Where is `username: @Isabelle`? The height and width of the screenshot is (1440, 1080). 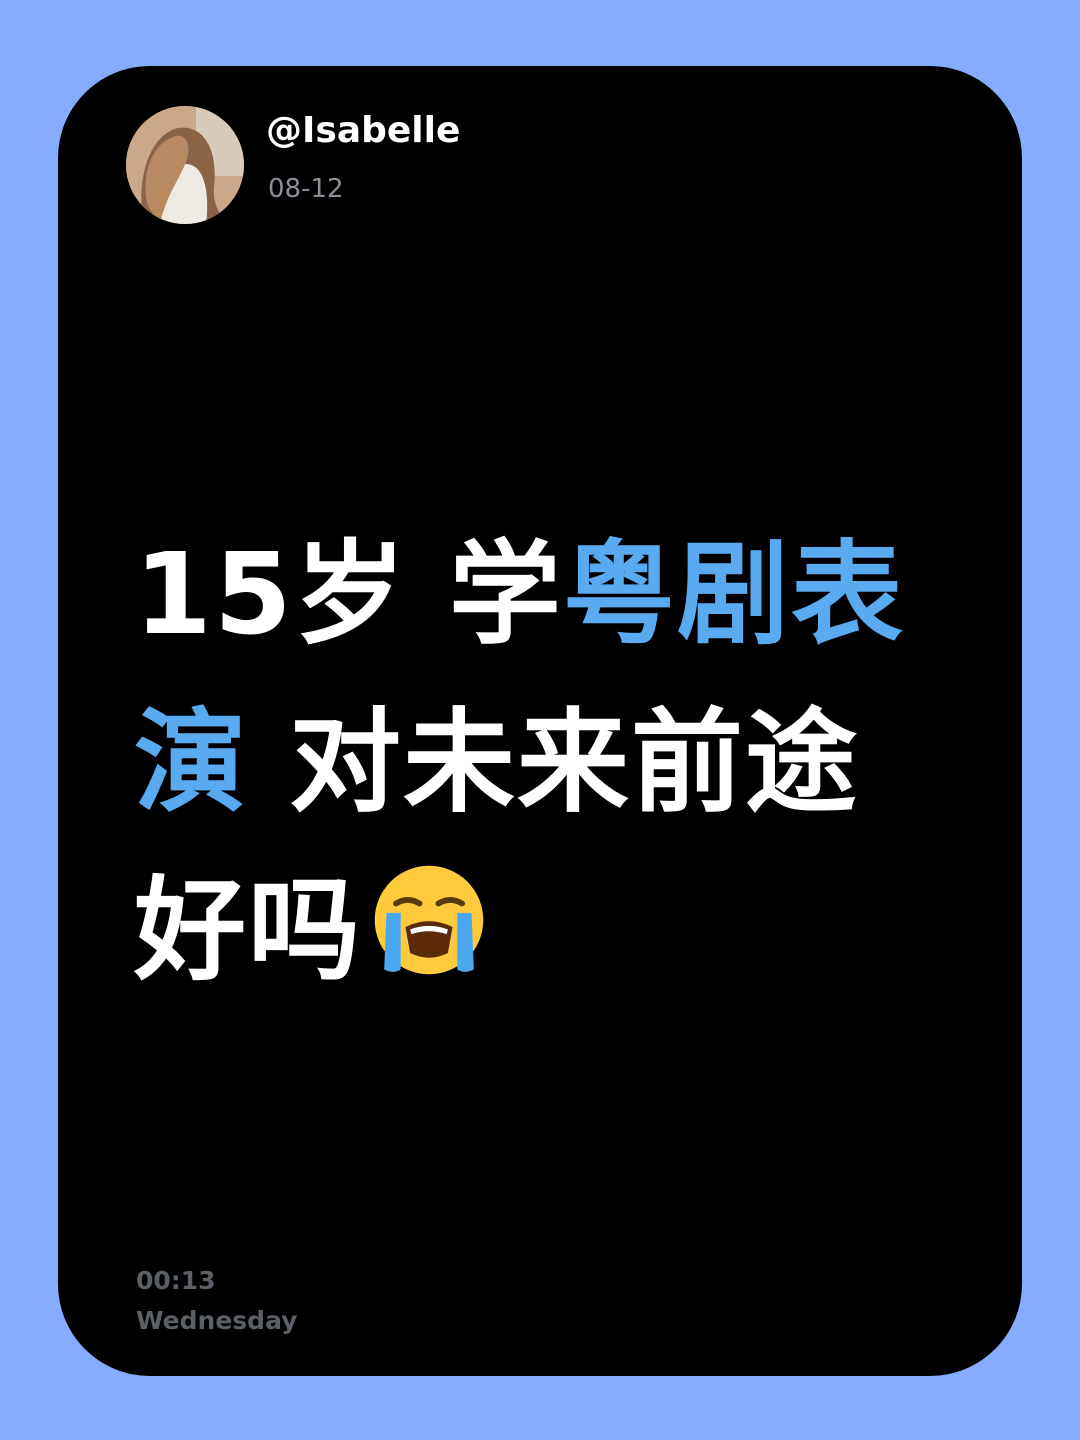 username: @Isabelle is located at coordinates (363, 130).